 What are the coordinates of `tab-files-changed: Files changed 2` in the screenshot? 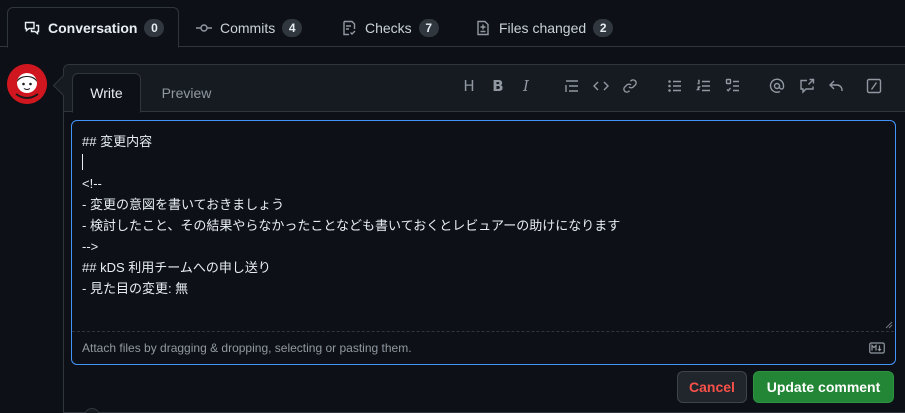 It's located at (555, 27).